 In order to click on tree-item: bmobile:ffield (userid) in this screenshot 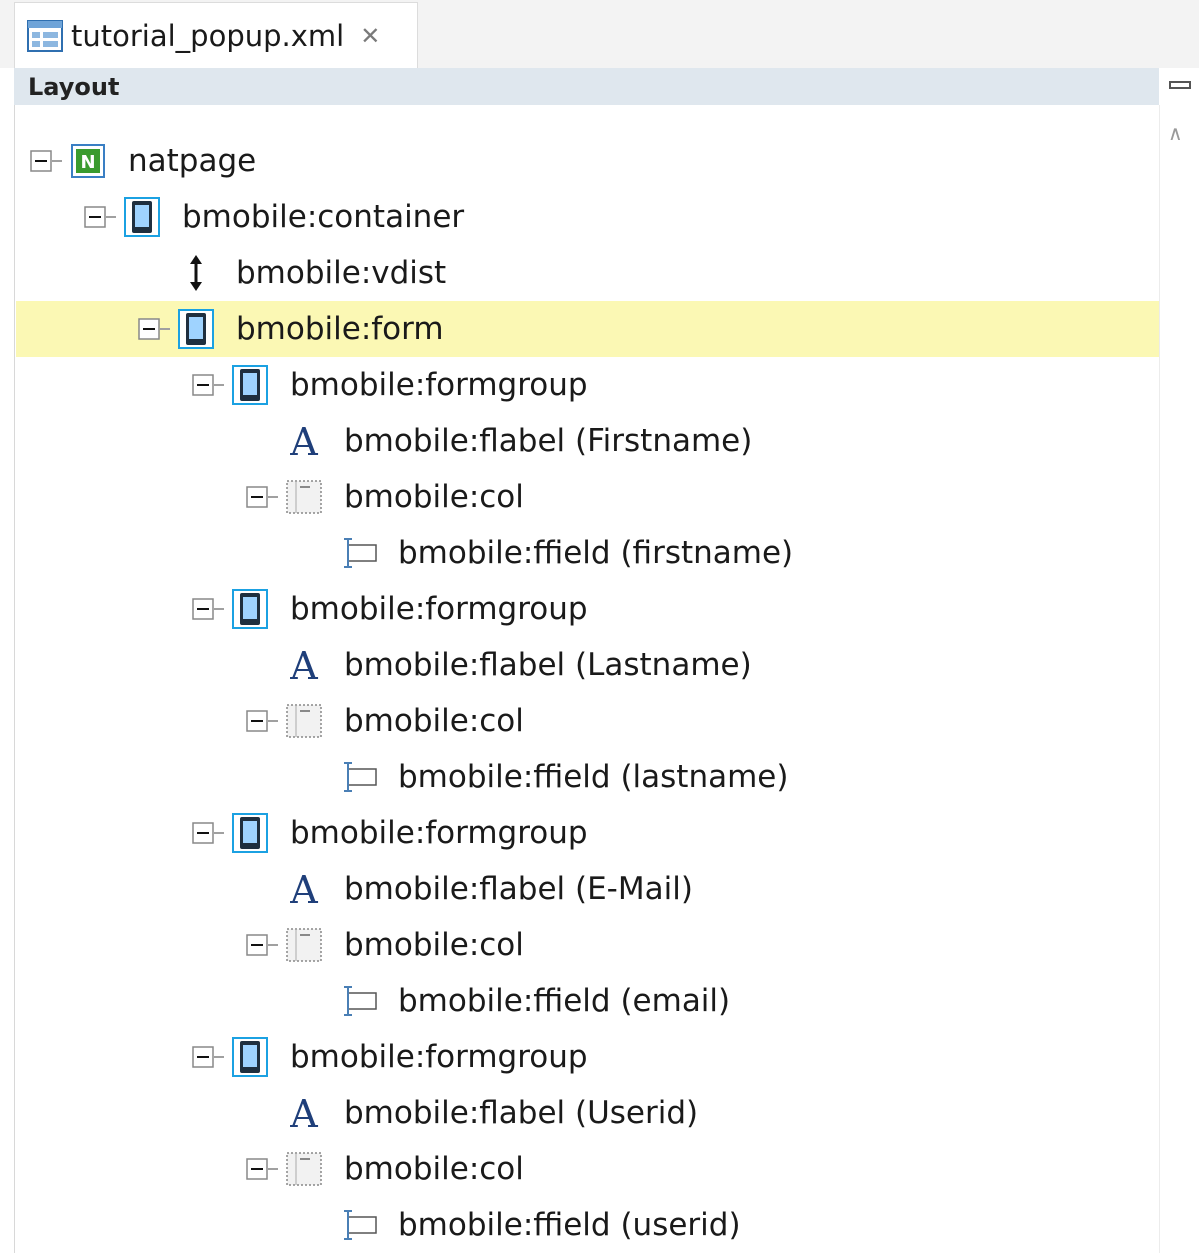, I will do `click(588, 1225)`.